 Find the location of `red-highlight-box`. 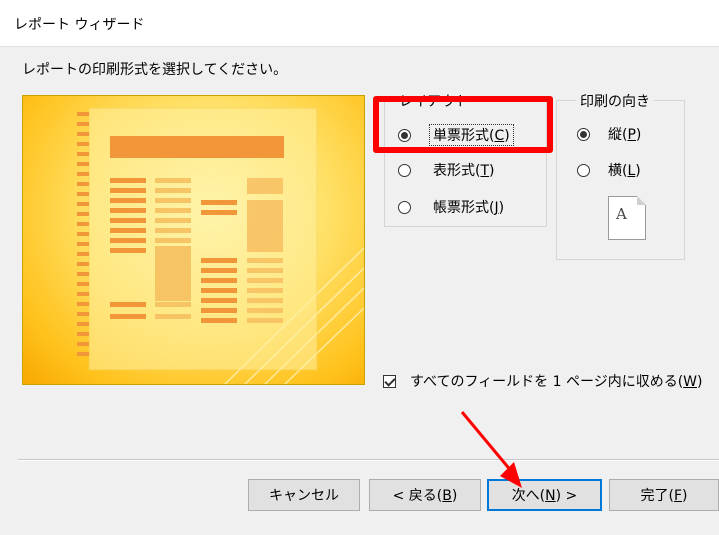

red-highlight-box is located at coordinates (463, 124).